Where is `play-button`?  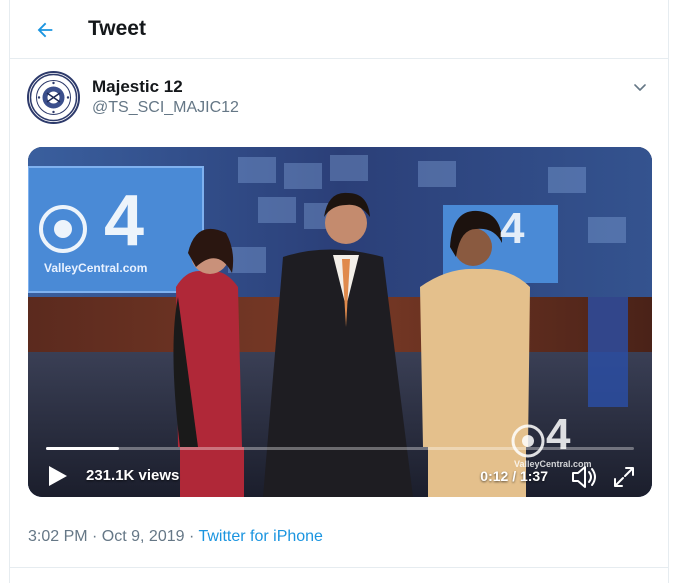
play-button is located at coordinates (57, 476).